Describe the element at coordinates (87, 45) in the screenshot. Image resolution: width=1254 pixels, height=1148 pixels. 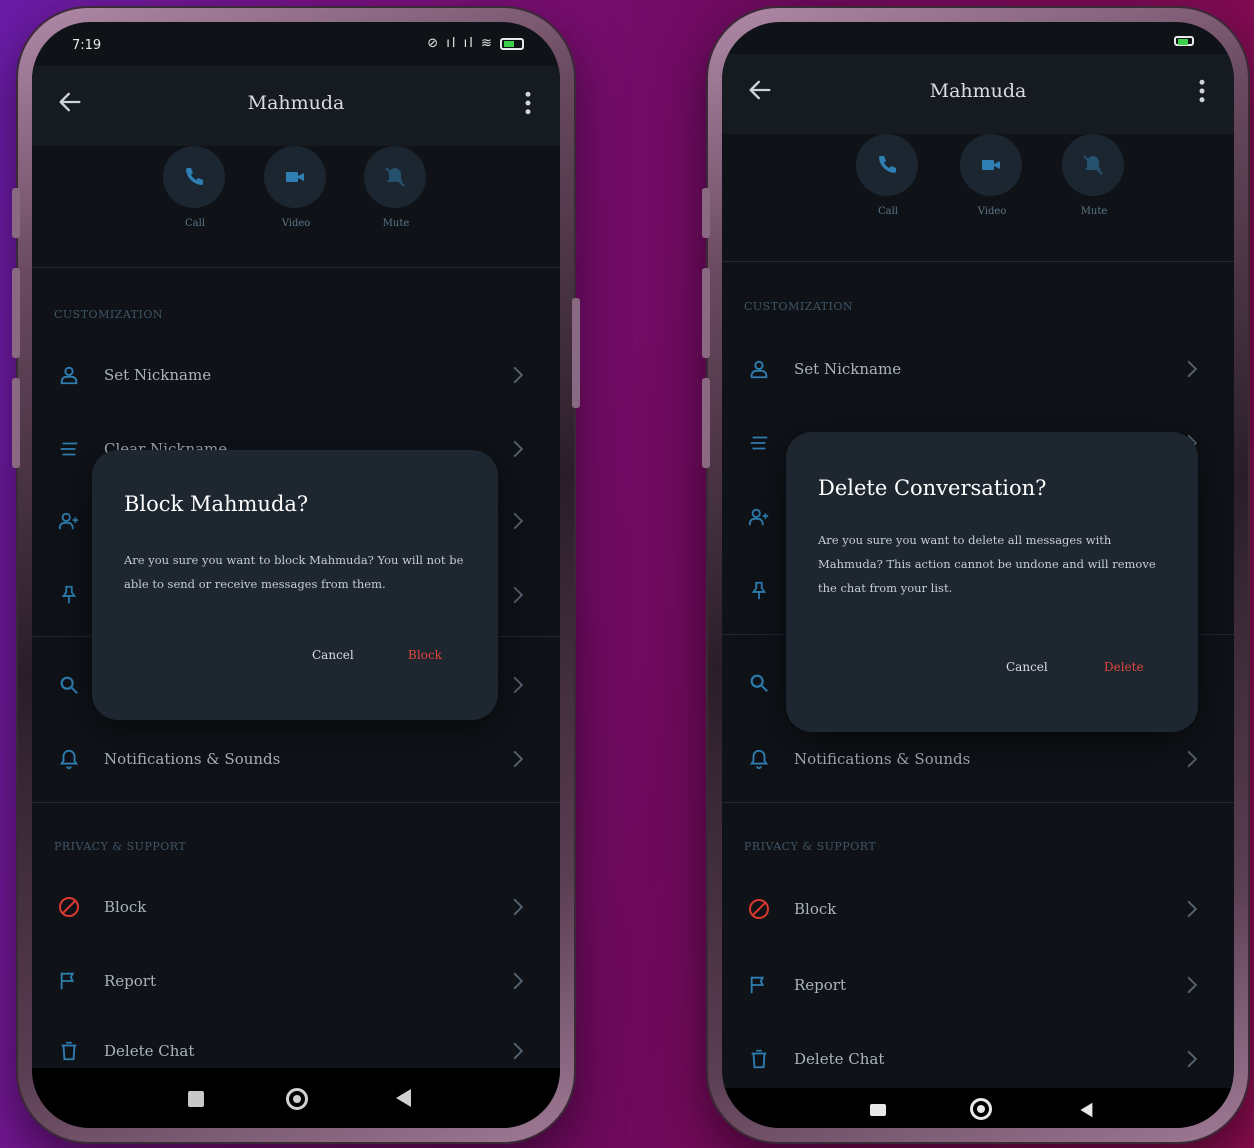
I see `status-time: 7:19` at that location.